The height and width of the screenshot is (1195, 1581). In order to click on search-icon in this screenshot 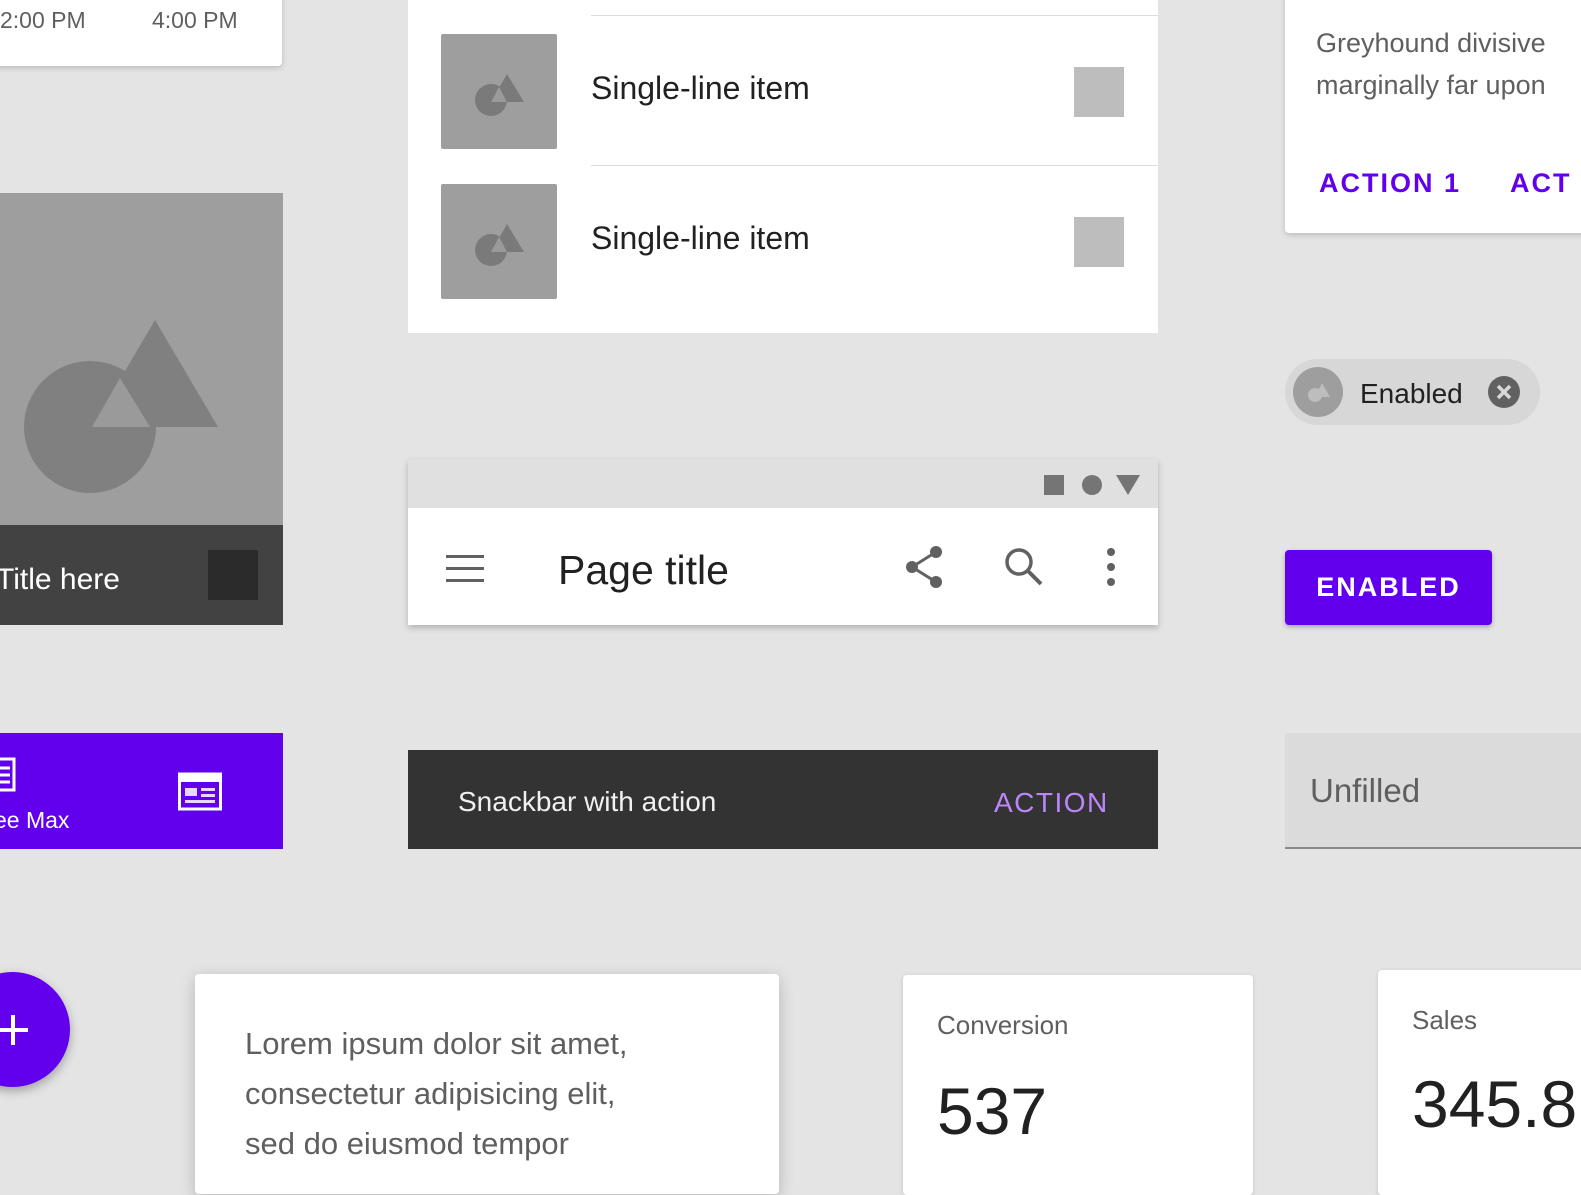, I will do `click(1024, 567)`.